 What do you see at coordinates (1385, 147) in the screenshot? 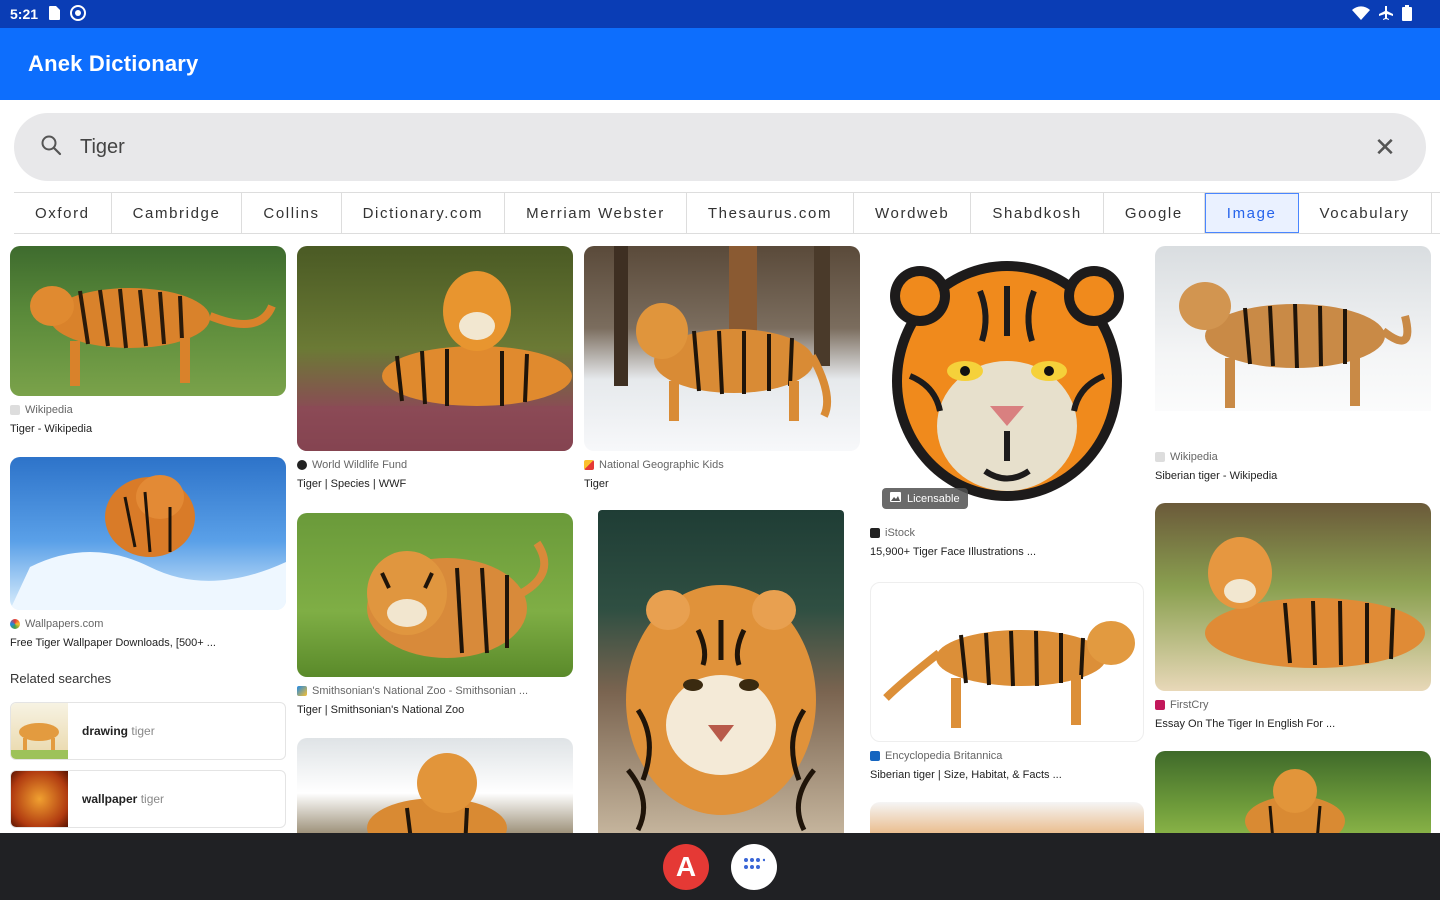
I see `clear-search-icon: ✕` at bounding box center [1385, 147].